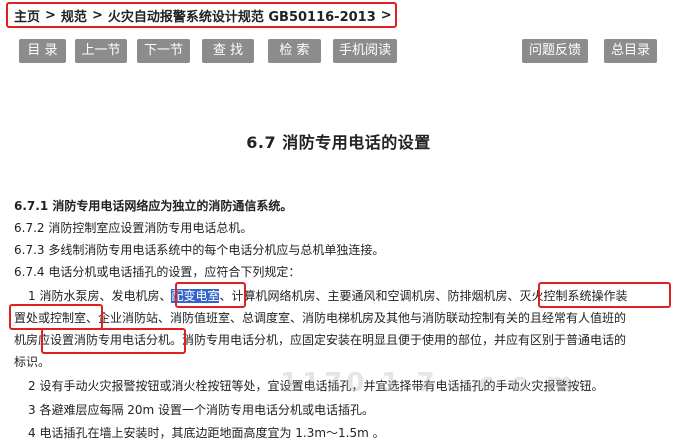 The image size is (677, 444). Describe the element at coordinates (100, 296) in the screenshot. I see `item-1-text: 1 消防水泵房、发电机房、` at that location.